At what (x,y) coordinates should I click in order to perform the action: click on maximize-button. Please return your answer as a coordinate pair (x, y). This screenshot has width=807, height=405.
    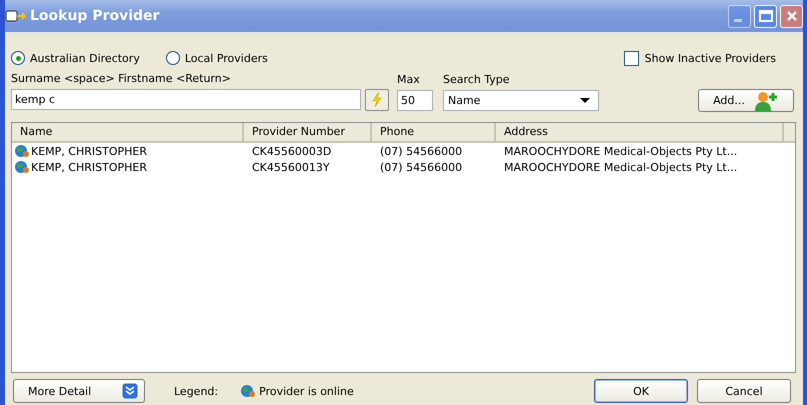
    Looking at the image, I should click on (765, 16).